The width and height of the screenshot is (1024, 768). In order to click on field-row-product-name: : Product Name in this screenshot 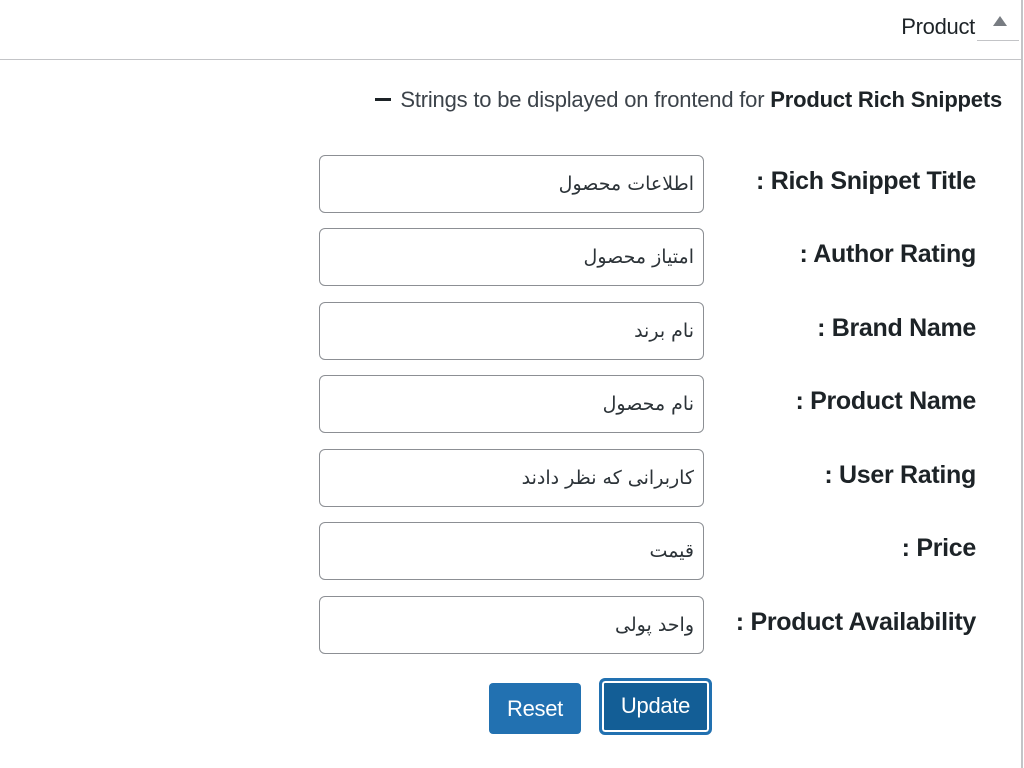, I will do `click(510, 405)`.